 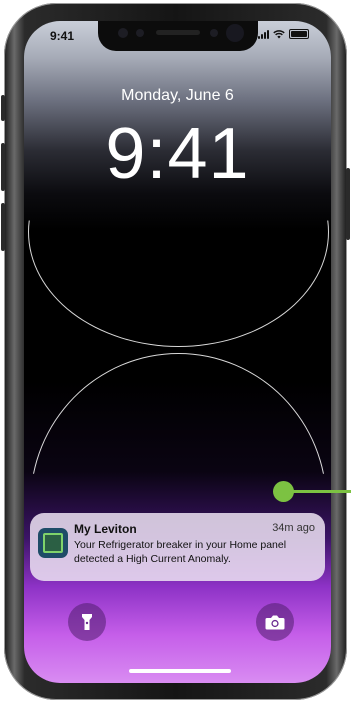 What do you see at coordinates (3, 108) in the screenshot?
I see `mute-switch` at bounding box center [3, 108].